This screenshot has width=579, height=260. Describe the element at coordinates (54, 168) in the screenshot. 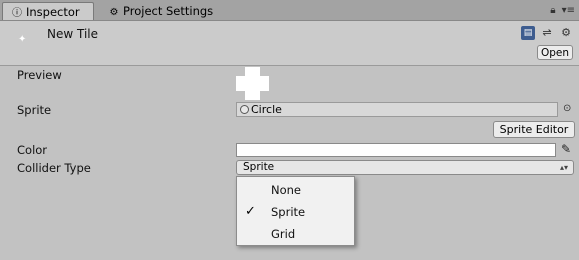

I see `collider-type-label: Collider Type` at that location.